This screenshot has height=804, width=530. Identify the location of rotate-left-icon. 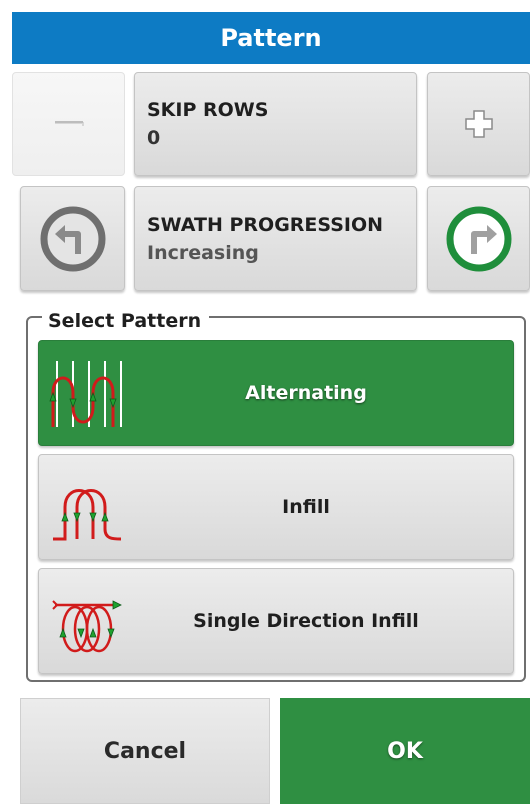
(72, 238).